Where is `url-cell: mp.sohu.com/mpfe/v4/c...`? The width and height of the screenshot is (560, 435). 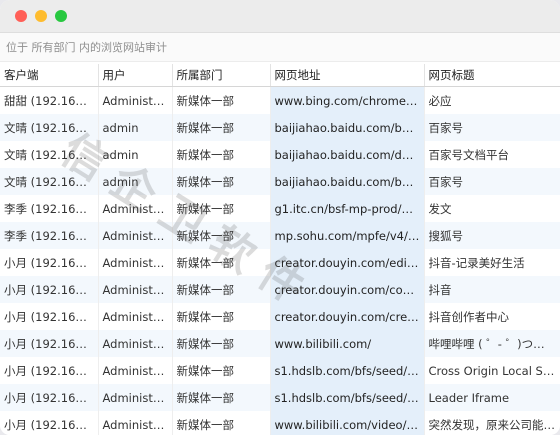 url-cell: mp.sohu.com/mpfe/v4/c... is located at coordinates (347, 235).